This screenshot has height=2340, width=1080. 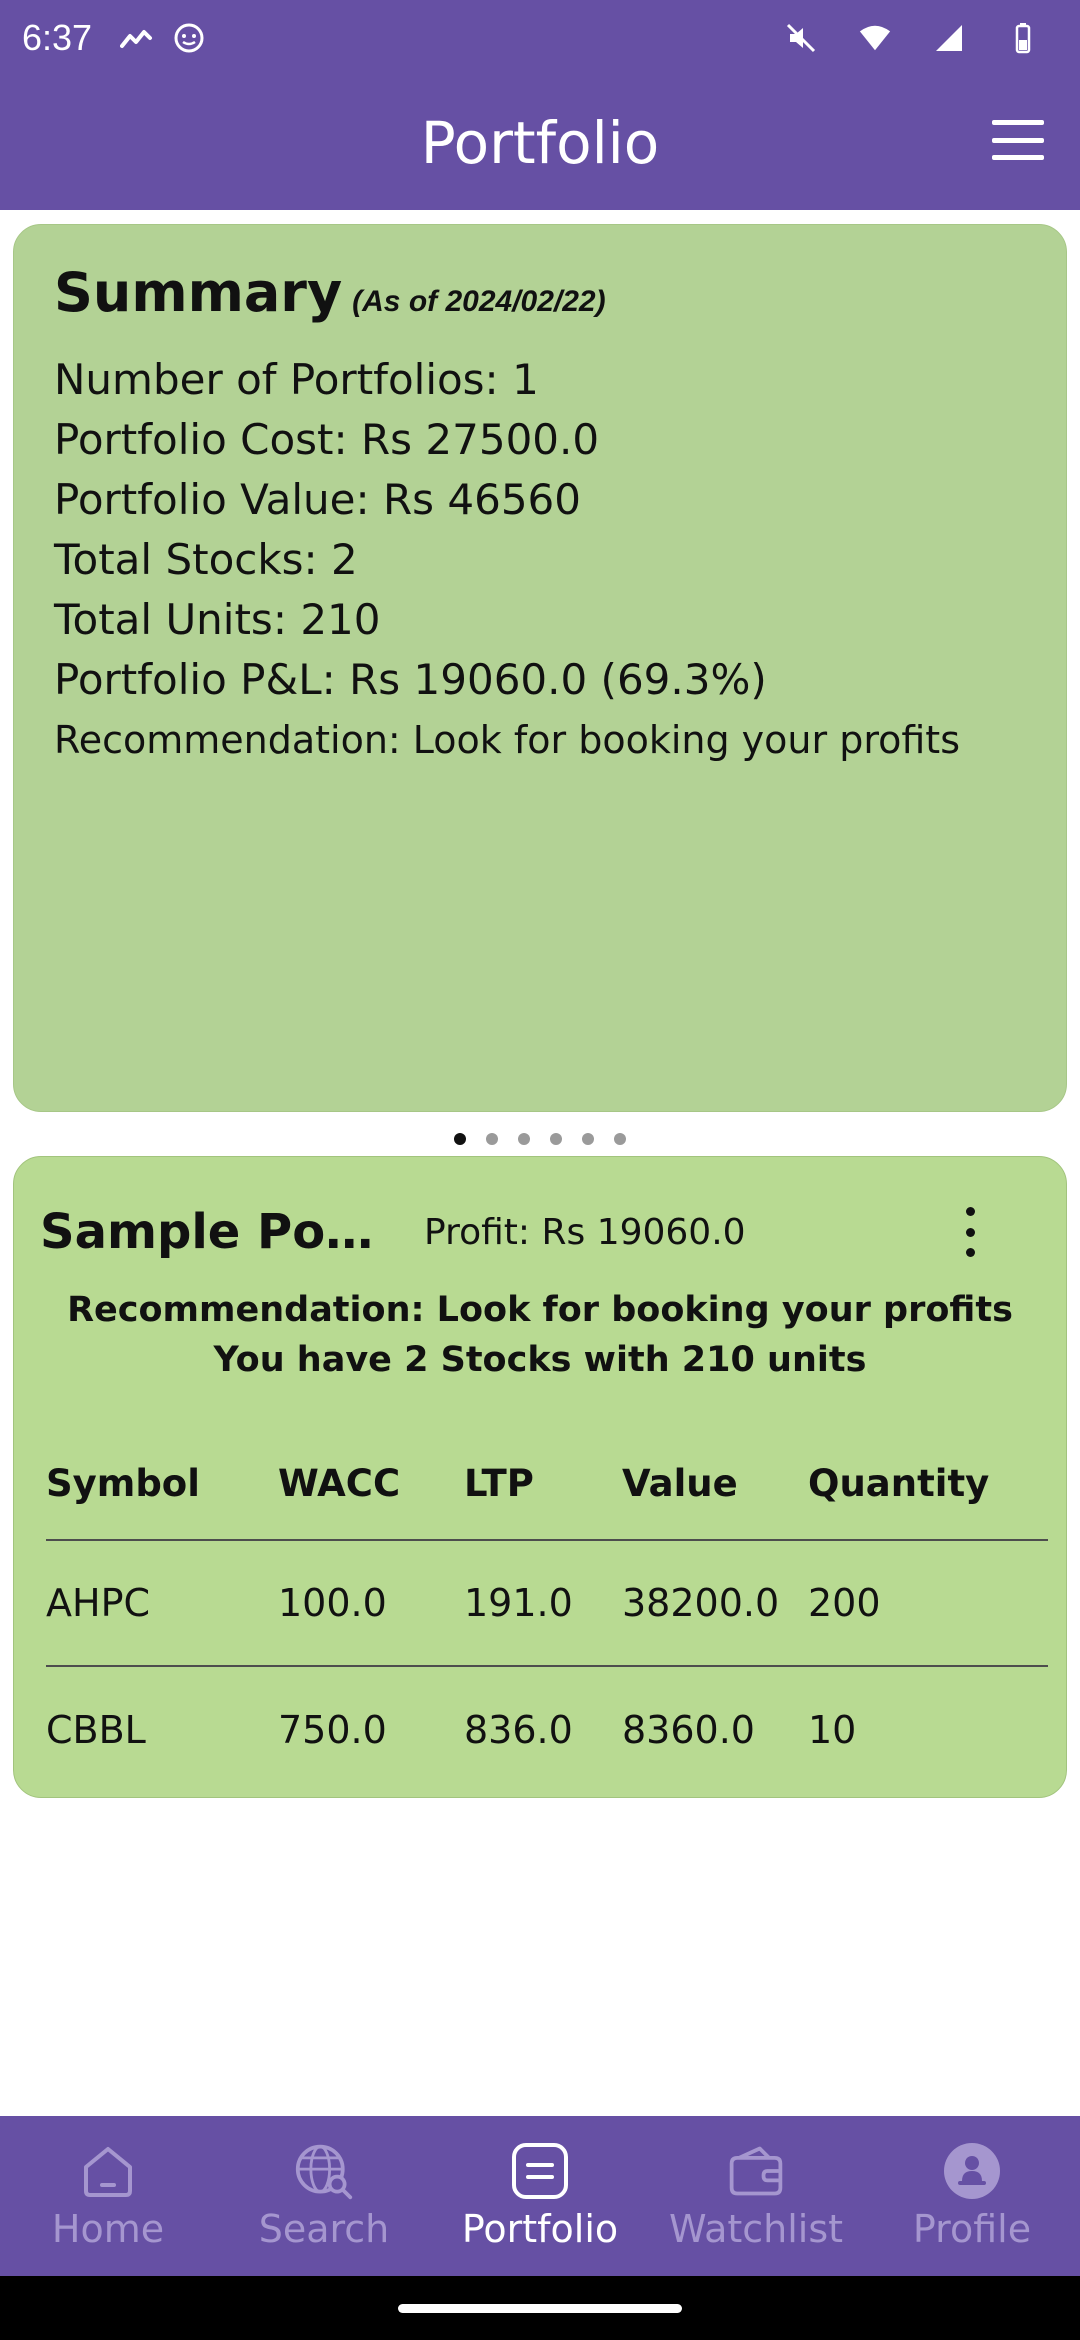 I want to click on cell-ltp: 836.0, so click(x=518, y=1730).